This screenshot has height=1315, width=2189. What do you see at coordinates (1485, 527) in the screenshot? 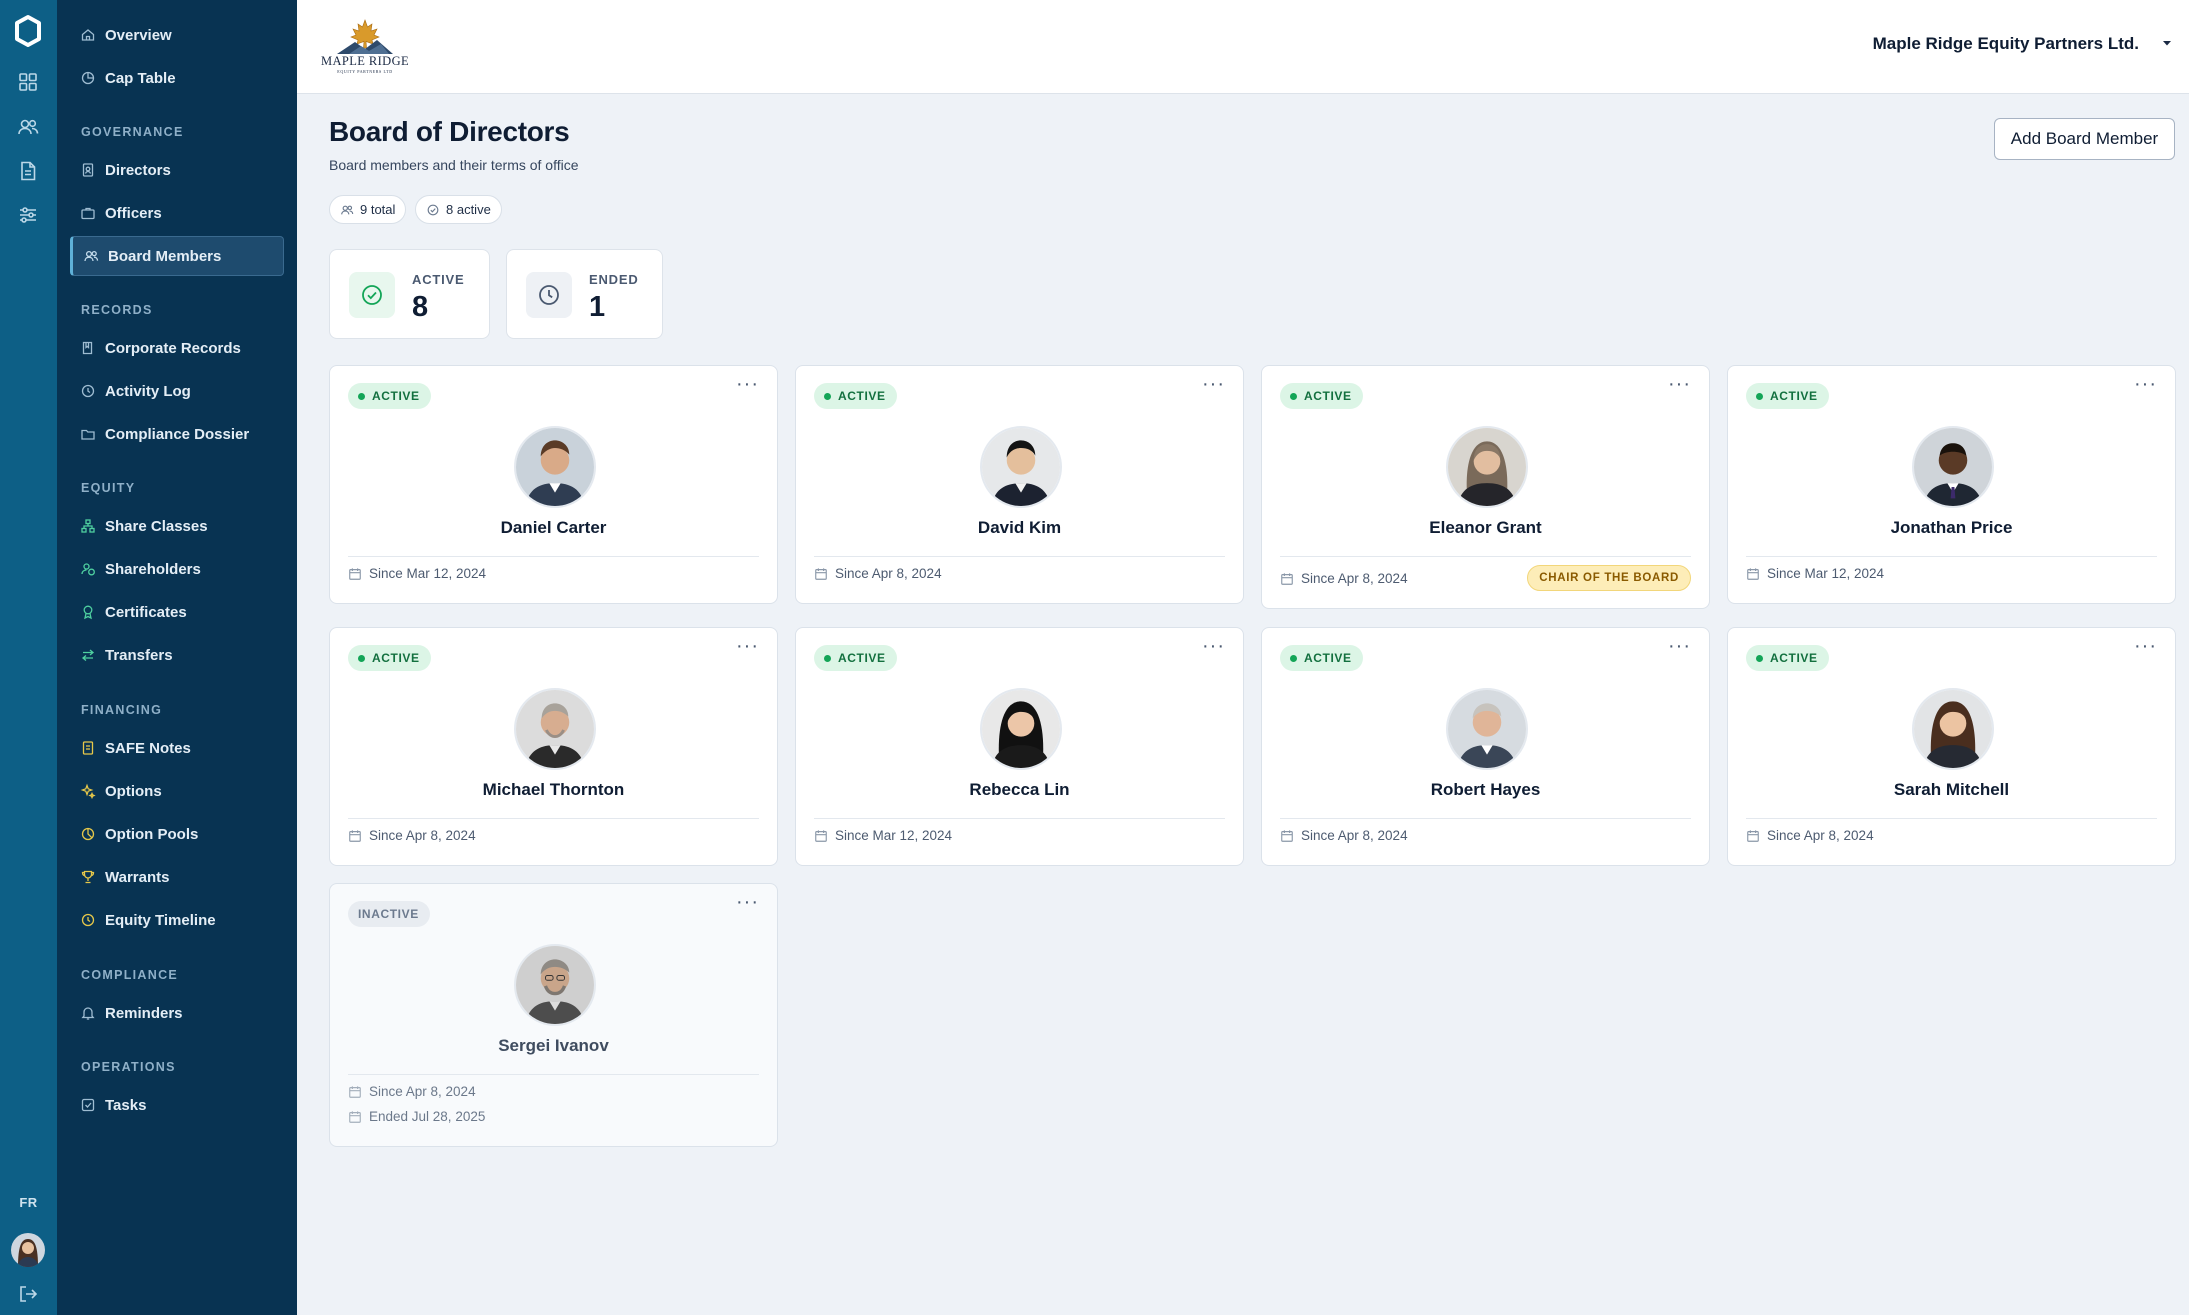
I see `member-name: Eleanor Grant` at bounding box center [1485, 527].